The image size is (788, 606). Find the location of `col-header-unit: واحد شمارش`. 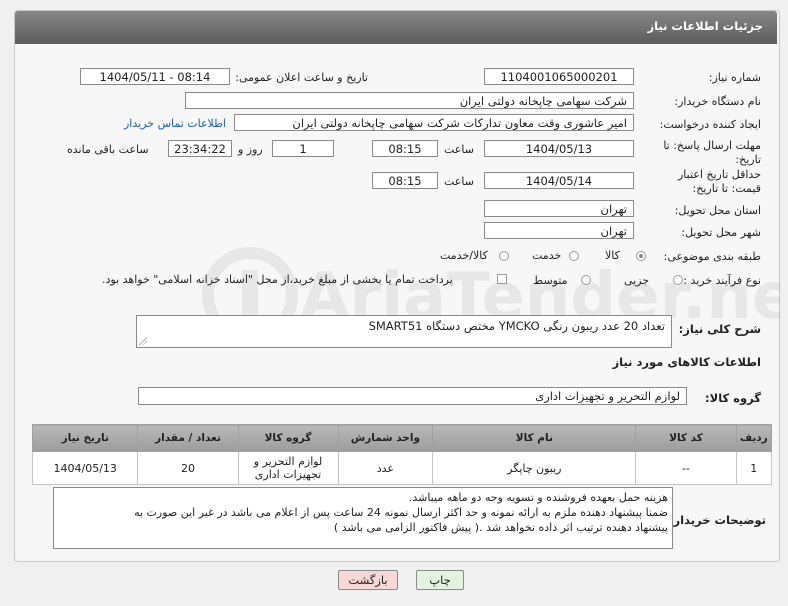

col-header-unit: واحد شمارش is located at coordinates (385, 438).